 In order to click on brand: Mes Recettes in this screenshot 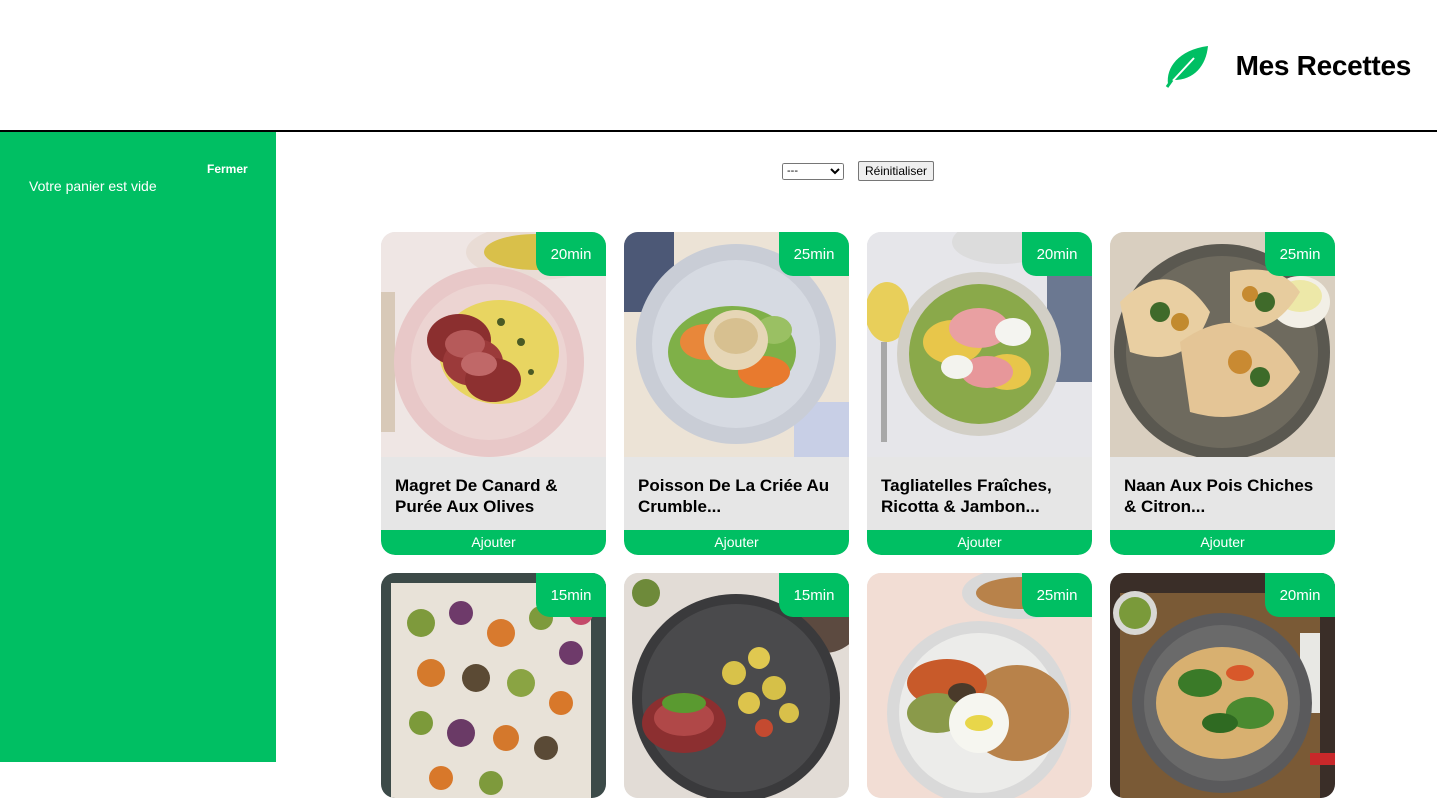, I will do `click(1287, 66)`.